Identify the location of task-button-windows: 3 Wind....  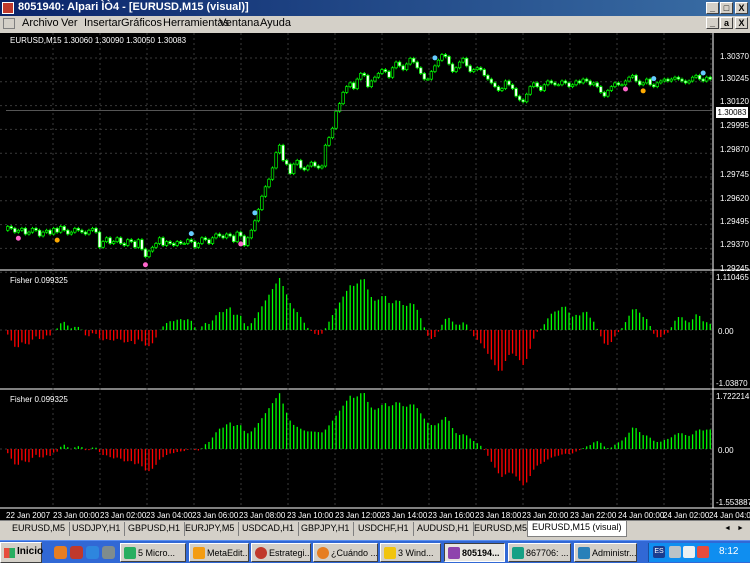
(410, 552).